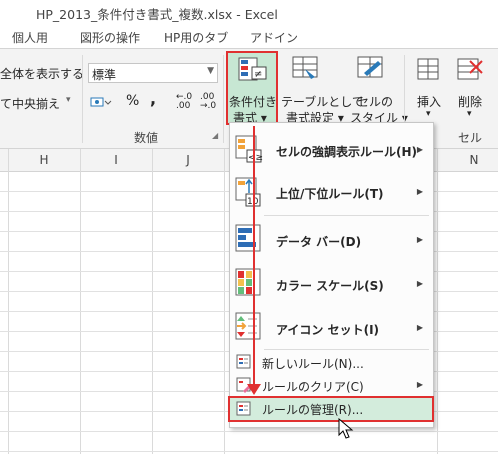 This screenshot has height=454, width=498. What do you see at coordinates (253, 102) in the screenshot?
I see `cf-label-1: 条件付き` at bounding box center [253, 102].